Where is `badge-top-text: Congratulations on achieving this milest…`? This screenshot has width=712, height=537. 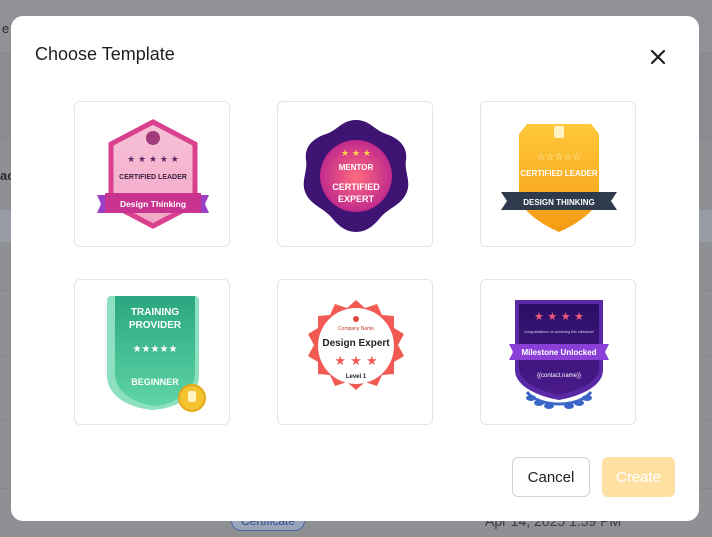
badge-top-text: Congratulations on achieving this milest… is located at coordinates (559, 332).